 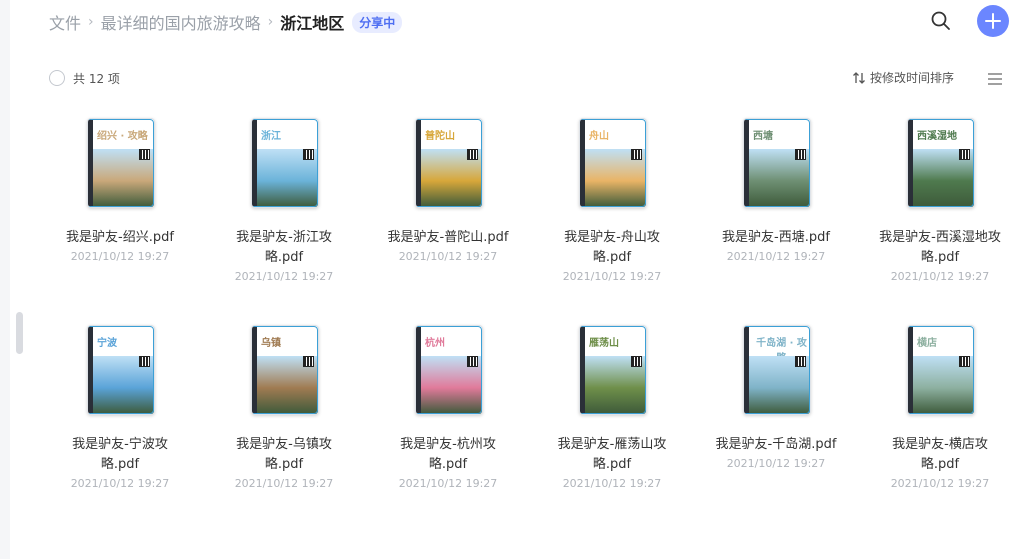 What do you see at coordinates (5, 279) in the screenshot?
I see `left-rail` at bounding box center [5, 279].